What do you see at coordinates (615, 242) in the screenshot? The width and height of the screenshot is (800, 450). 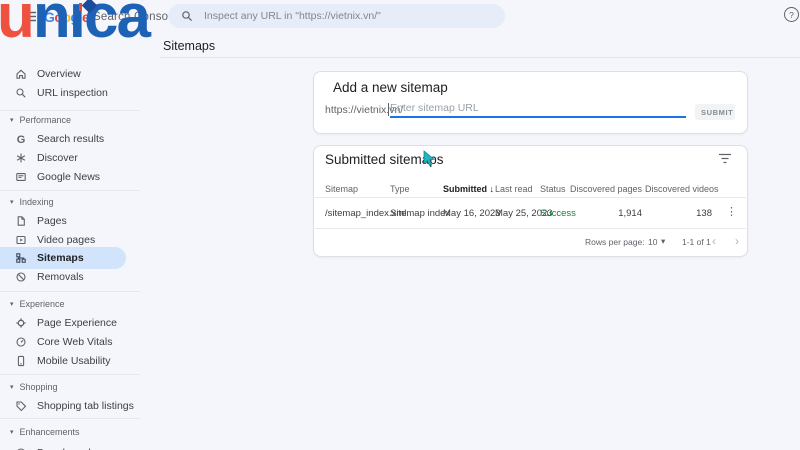 I see `rows-per-page-label: Rows per page:` at bounding box center [615, 242].